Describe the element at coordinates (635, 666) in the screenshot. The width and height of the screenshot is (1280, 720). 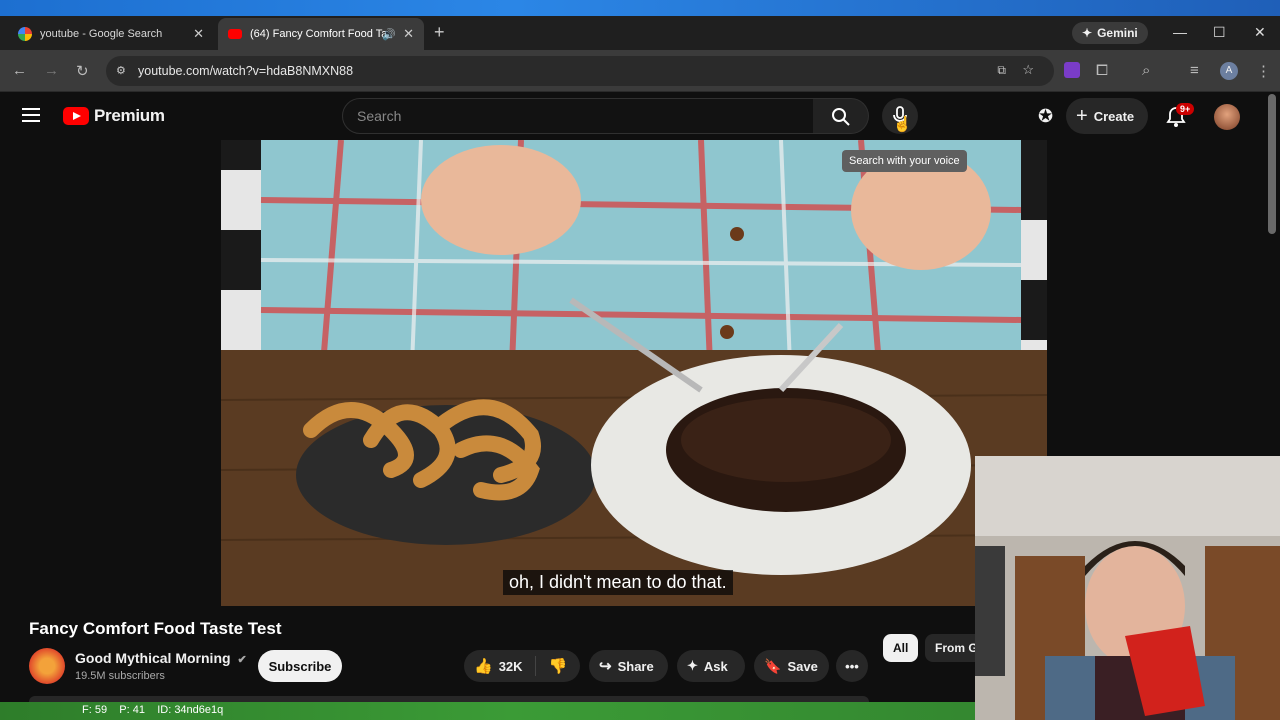
I see `share-label: Share` at that location.